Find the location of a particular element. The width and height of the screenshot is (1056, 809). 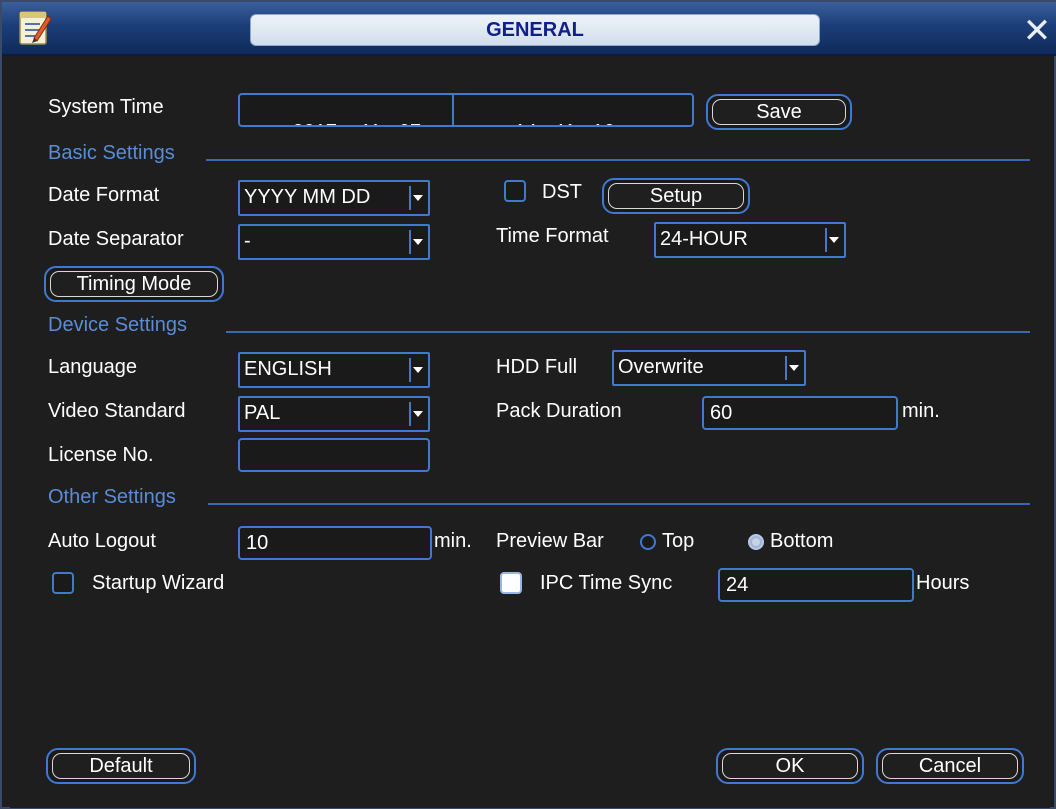

date-format-select: YYYY MM DD is located at coordinates (334, 198).